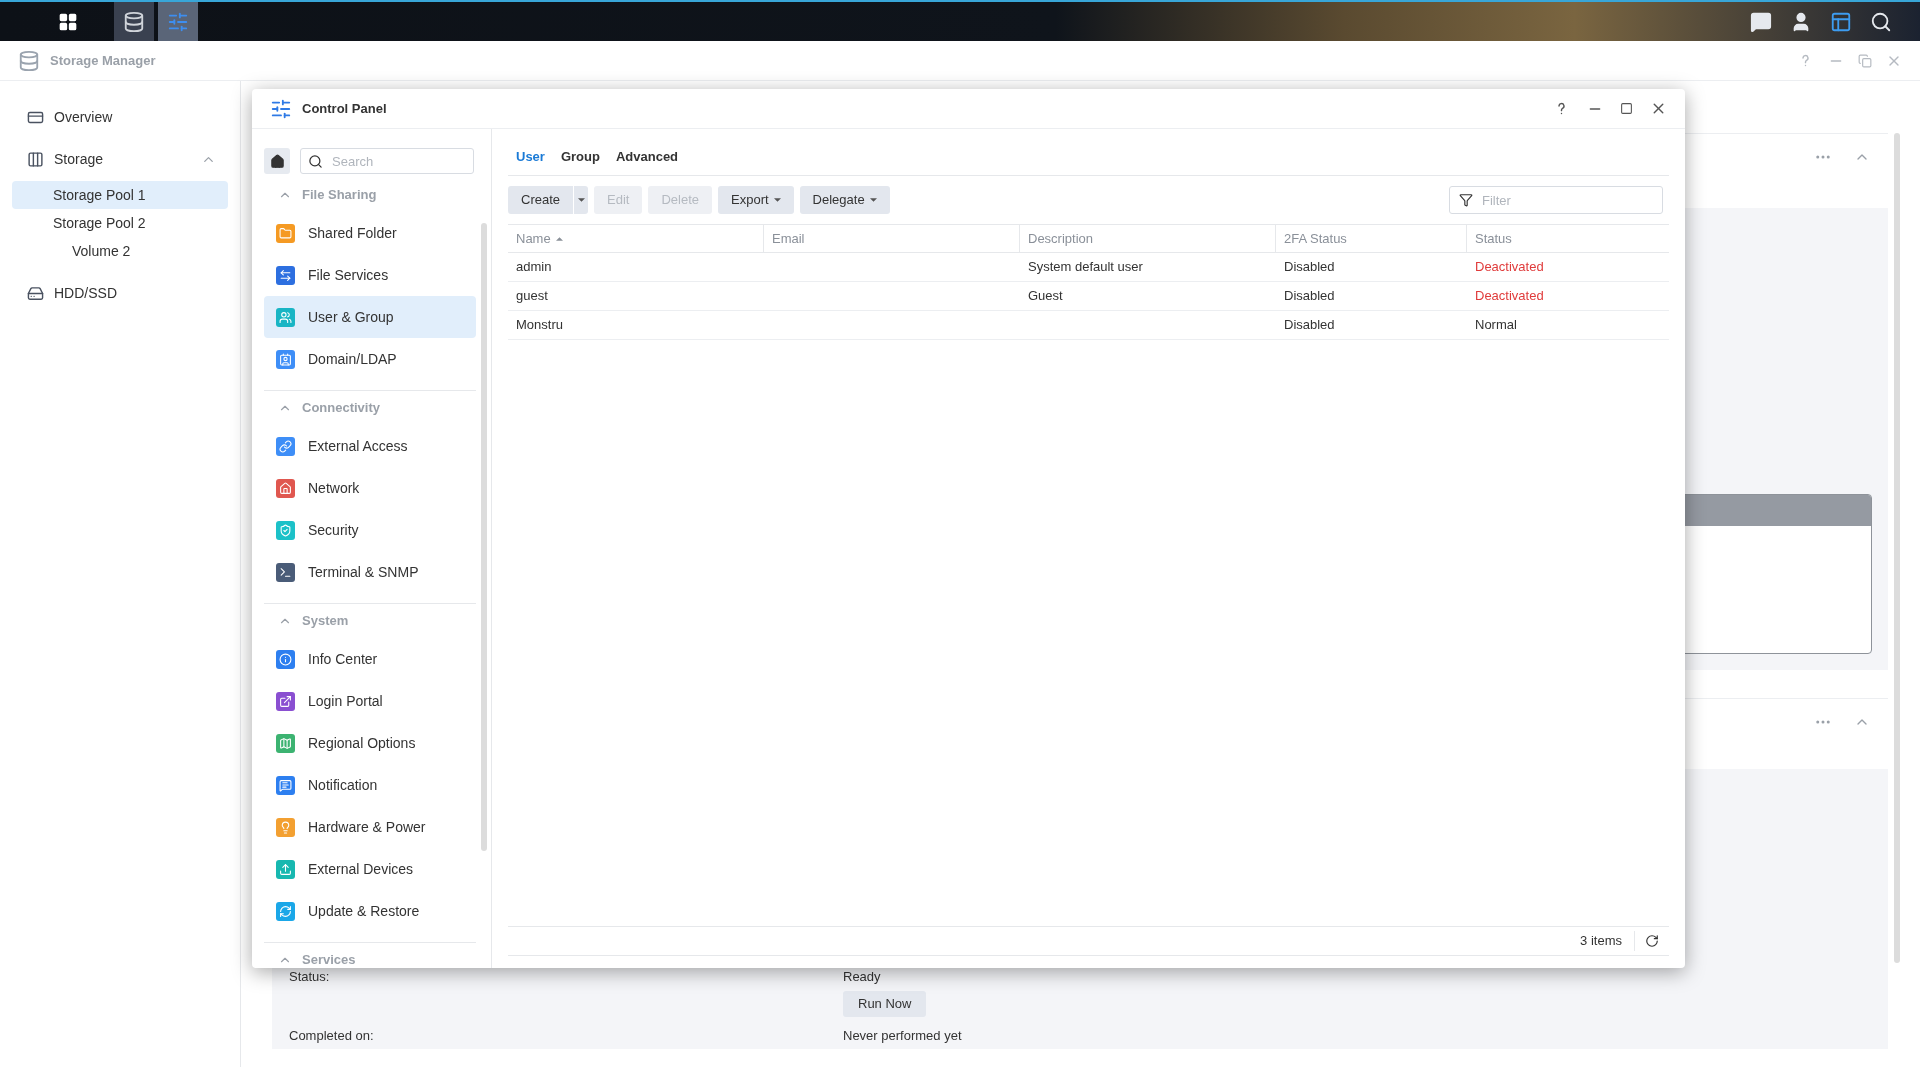  I want to click on detail-value: Ready, so click(862, 977).